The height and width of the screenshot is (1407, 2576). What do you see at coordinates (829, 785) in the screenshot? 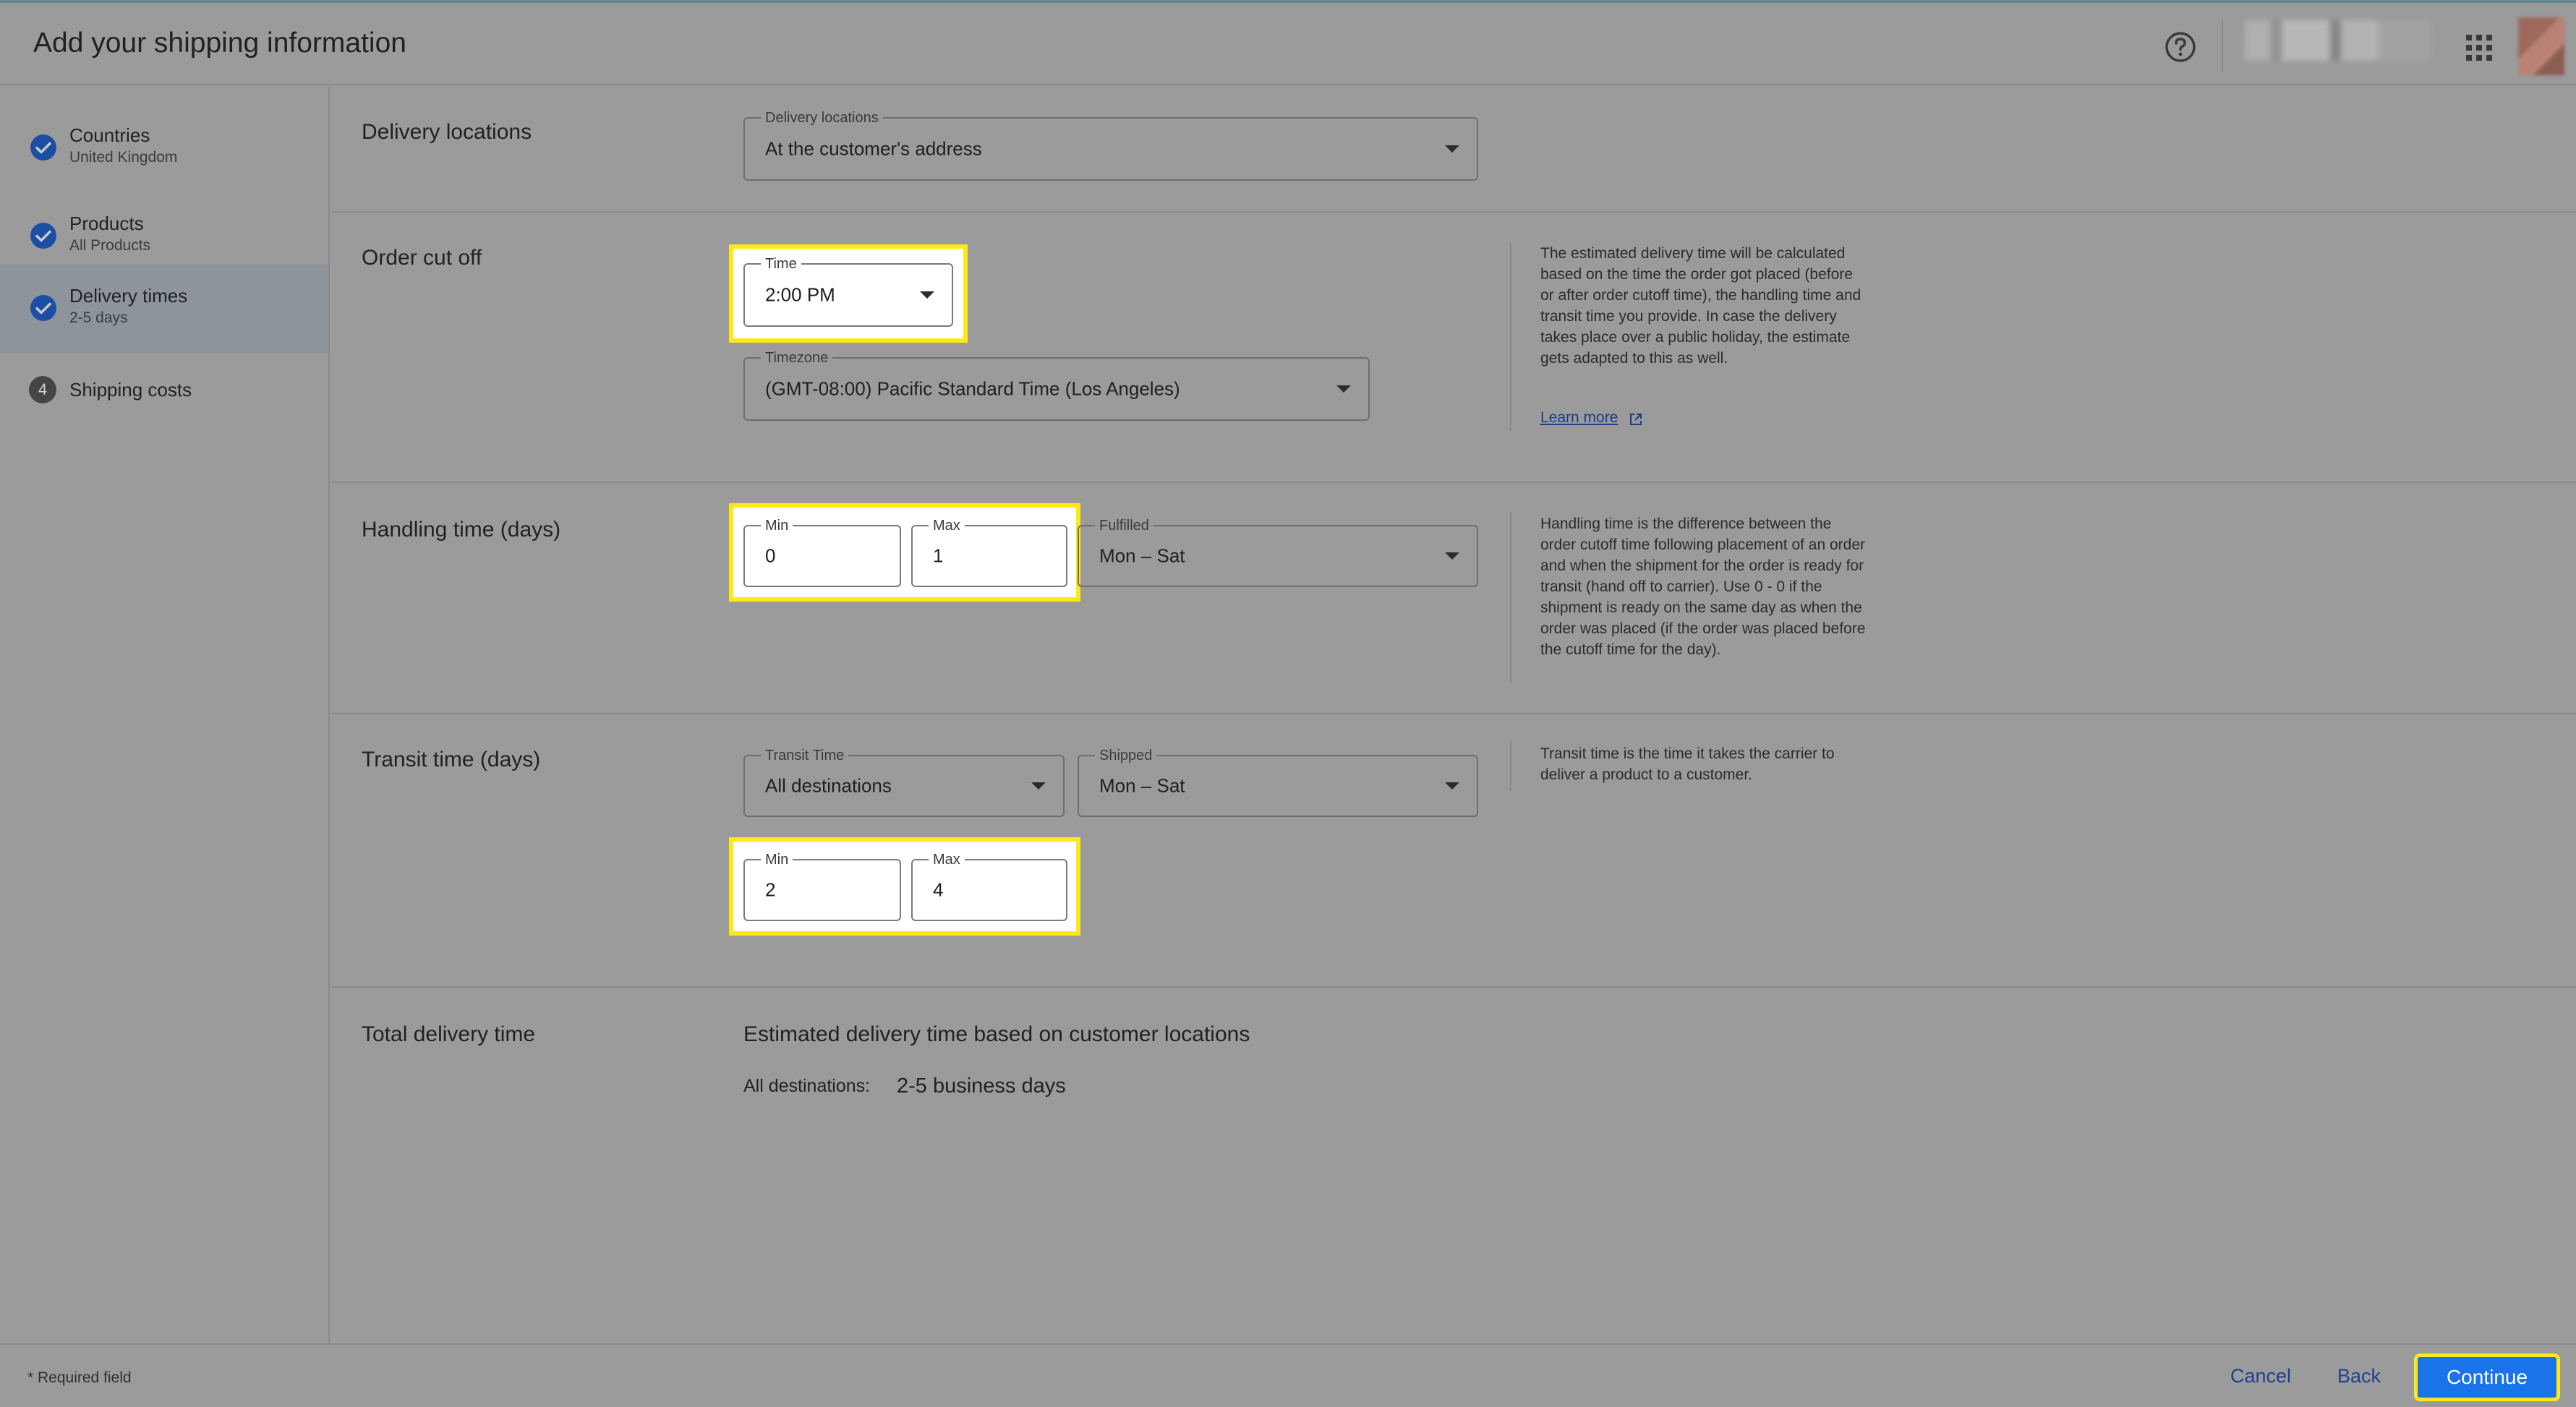
I see `field-value: All destinations` at bounding box center [829, 785].